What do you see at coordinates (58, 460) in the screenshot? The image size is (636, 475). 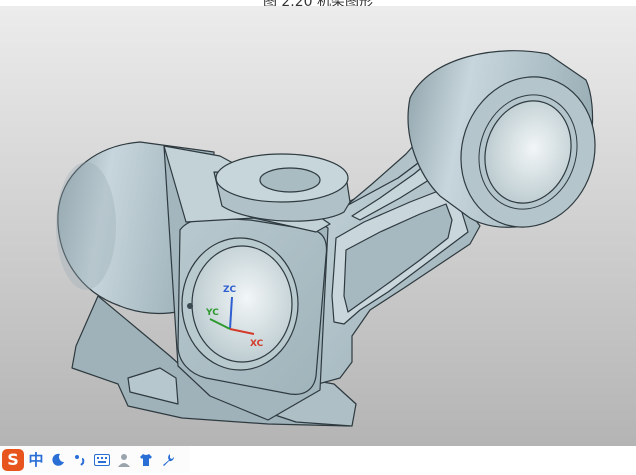 I see `moon-icon` at bounding box center [58, 460].